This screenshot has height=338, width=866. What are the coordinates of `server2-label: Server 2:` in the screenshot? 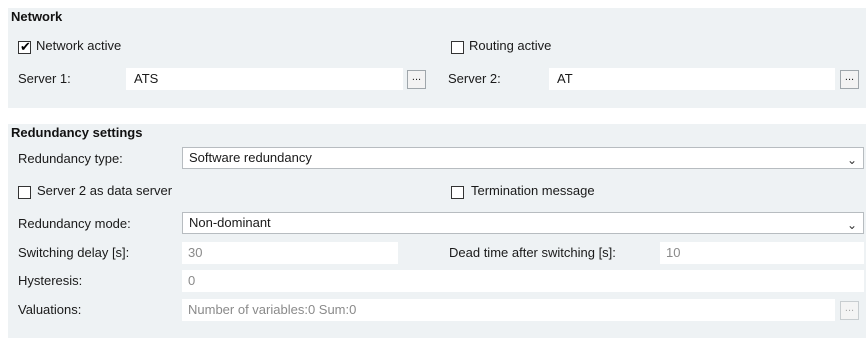 It's located at (474, 78).